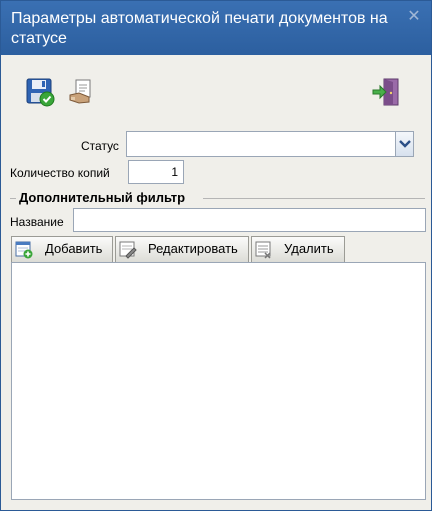  I want to click on edit-row-icon, so click(128, 250).